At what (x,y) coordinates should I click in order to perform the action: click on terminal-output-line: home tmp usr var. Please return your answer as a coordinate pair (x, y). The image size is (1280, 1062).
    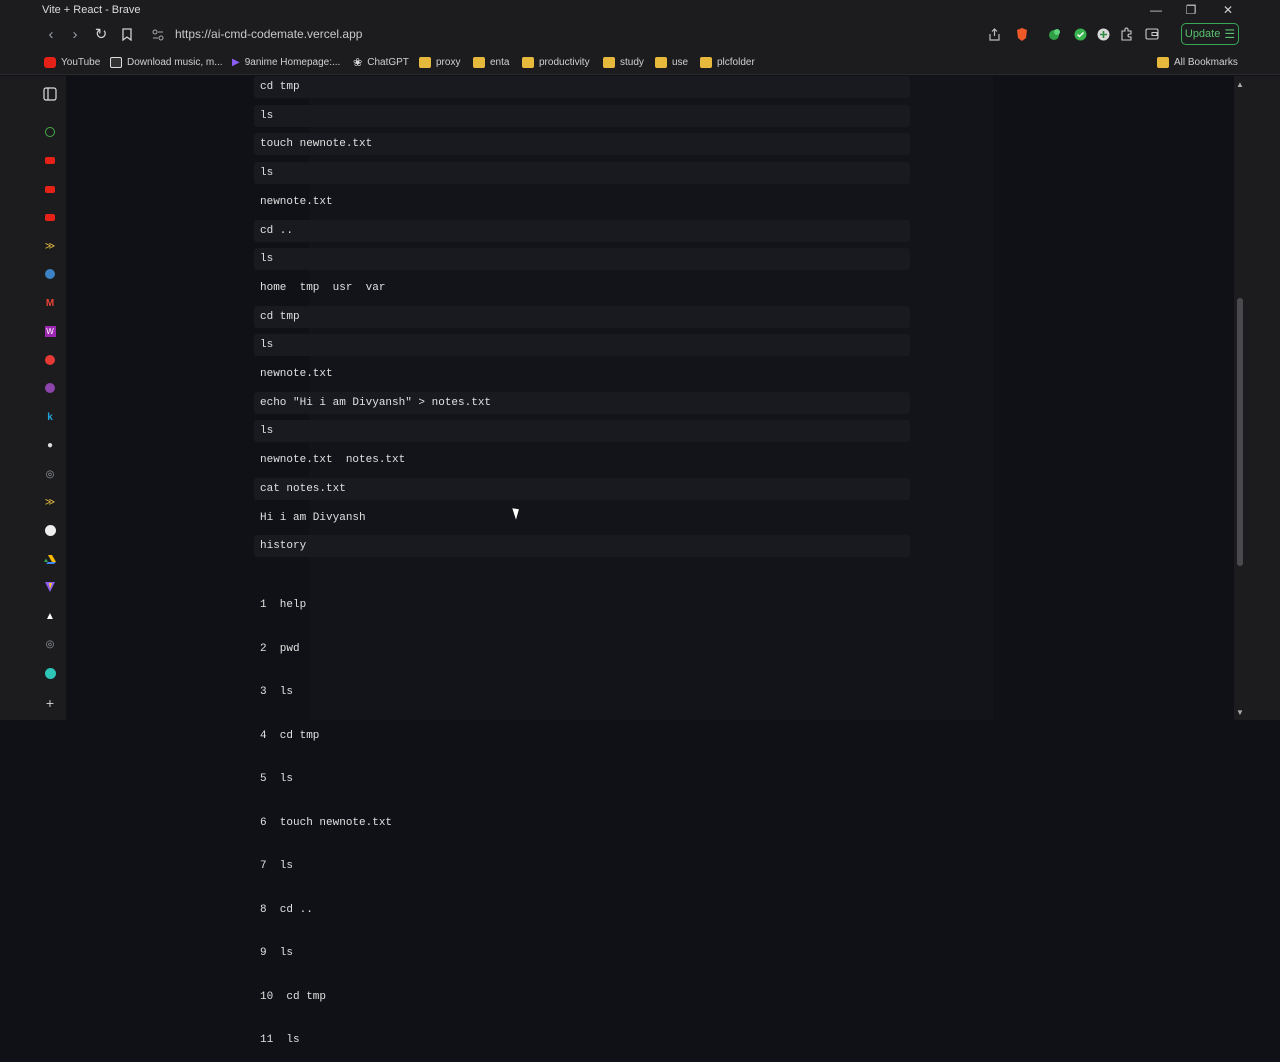
    Looking at the image, I should click on (323, 288).